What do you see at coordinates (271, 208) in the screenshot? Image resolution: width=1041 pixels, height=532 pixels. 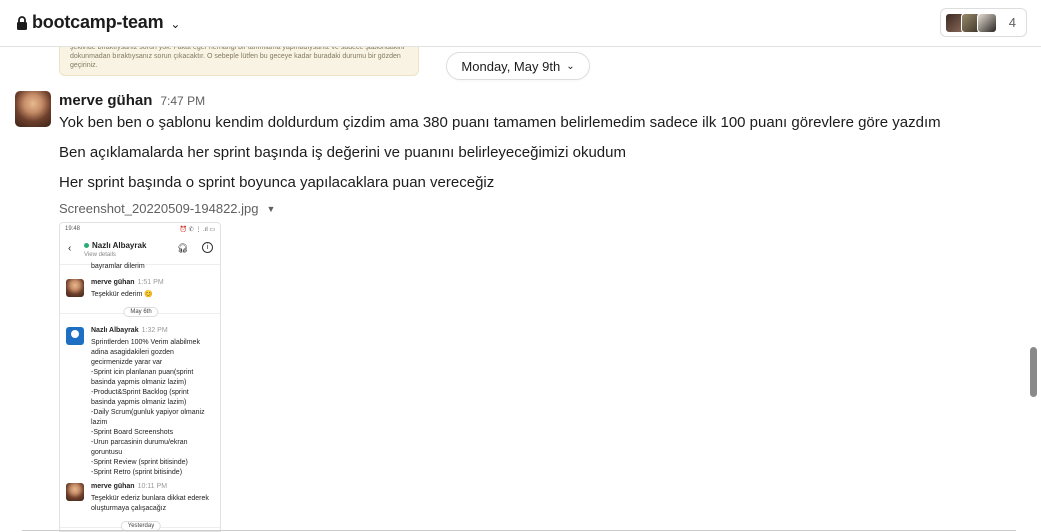 I see `caret-down-icon: ▼` at bounding box center [271, 208].